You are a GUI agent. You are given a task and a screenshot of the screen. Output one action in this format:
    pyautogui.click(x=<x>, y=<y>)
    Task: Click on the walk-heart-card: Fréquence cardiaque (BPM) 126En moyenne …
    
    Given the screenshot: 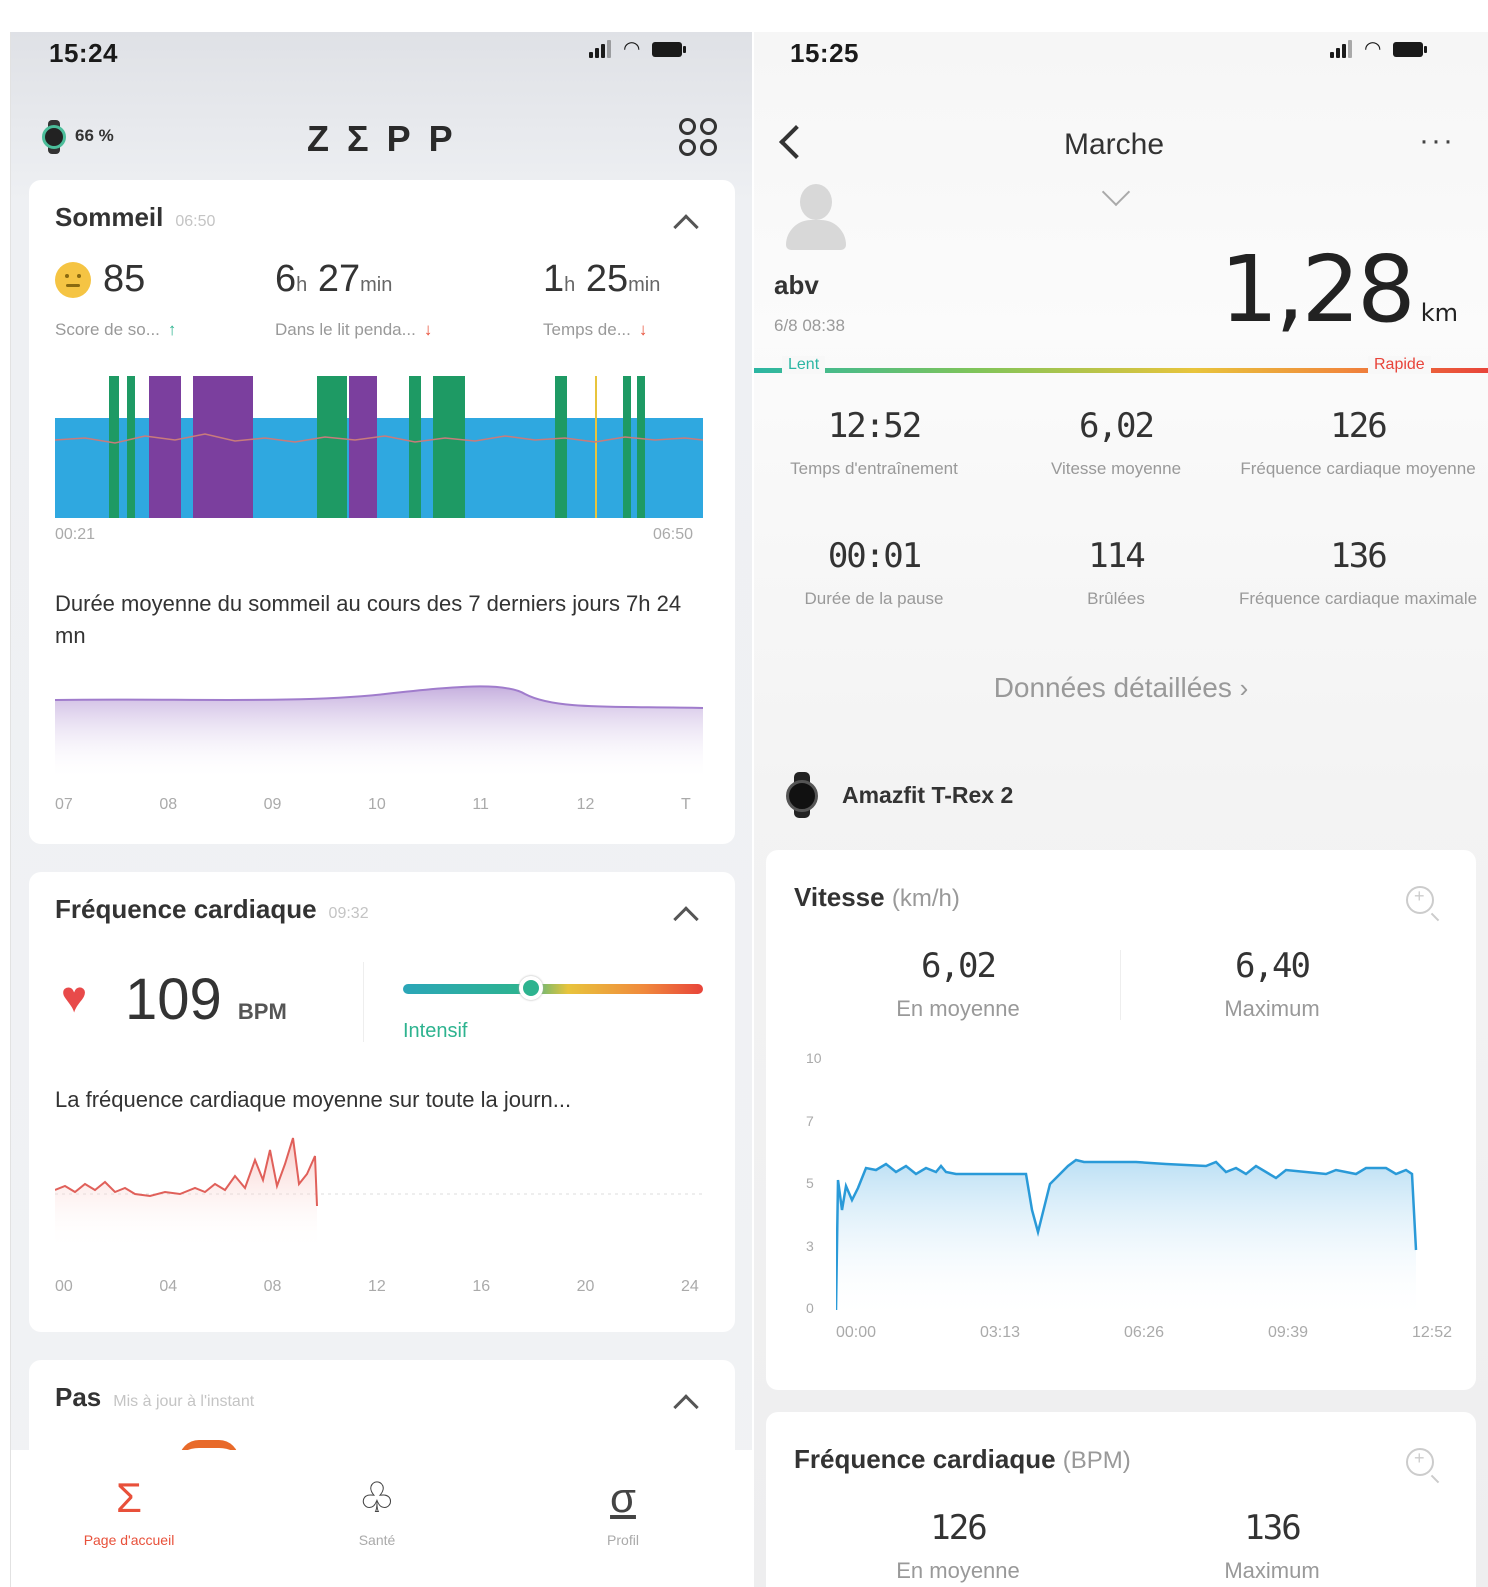 What is the action you would take?
    pyautogui.click(x=1121, y=1499)
    